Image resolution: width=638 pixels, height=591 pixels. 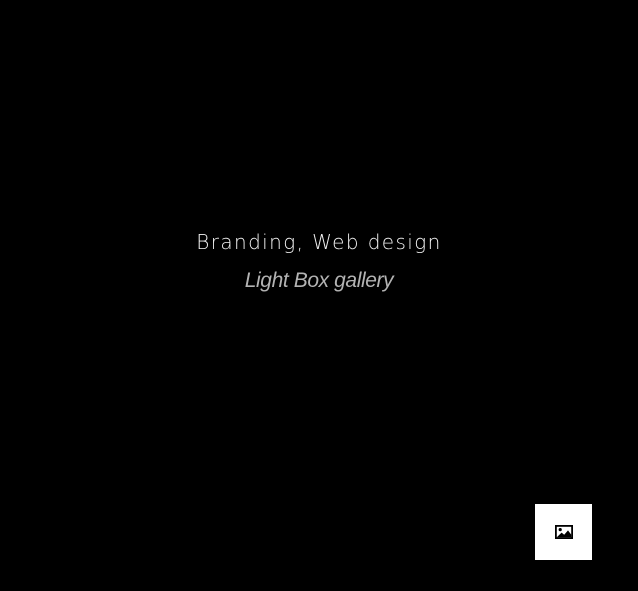 What do you see at coordinates (319, 242) in the screenshot?
I see `item-categories: Branding, Web design` at bounding box center [319, 242].